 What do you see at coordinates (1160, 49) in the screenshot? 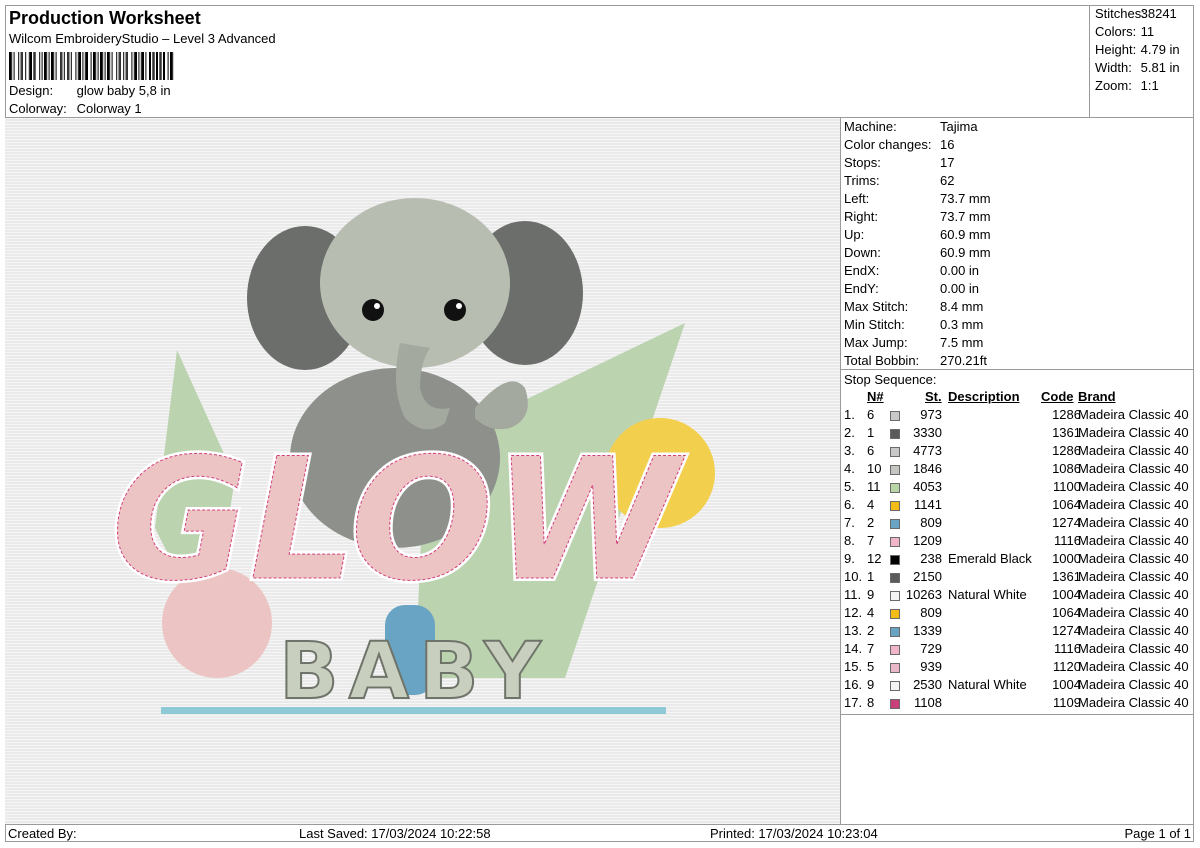
I see `summary-value: 4.79 in` at bounding box center [1160, 49].